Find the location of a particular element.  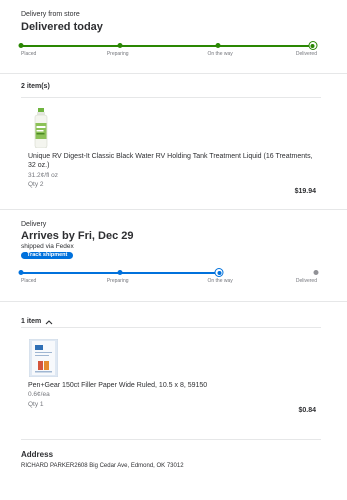

quantity: Qty 1 is located at coordinates (36, 404).